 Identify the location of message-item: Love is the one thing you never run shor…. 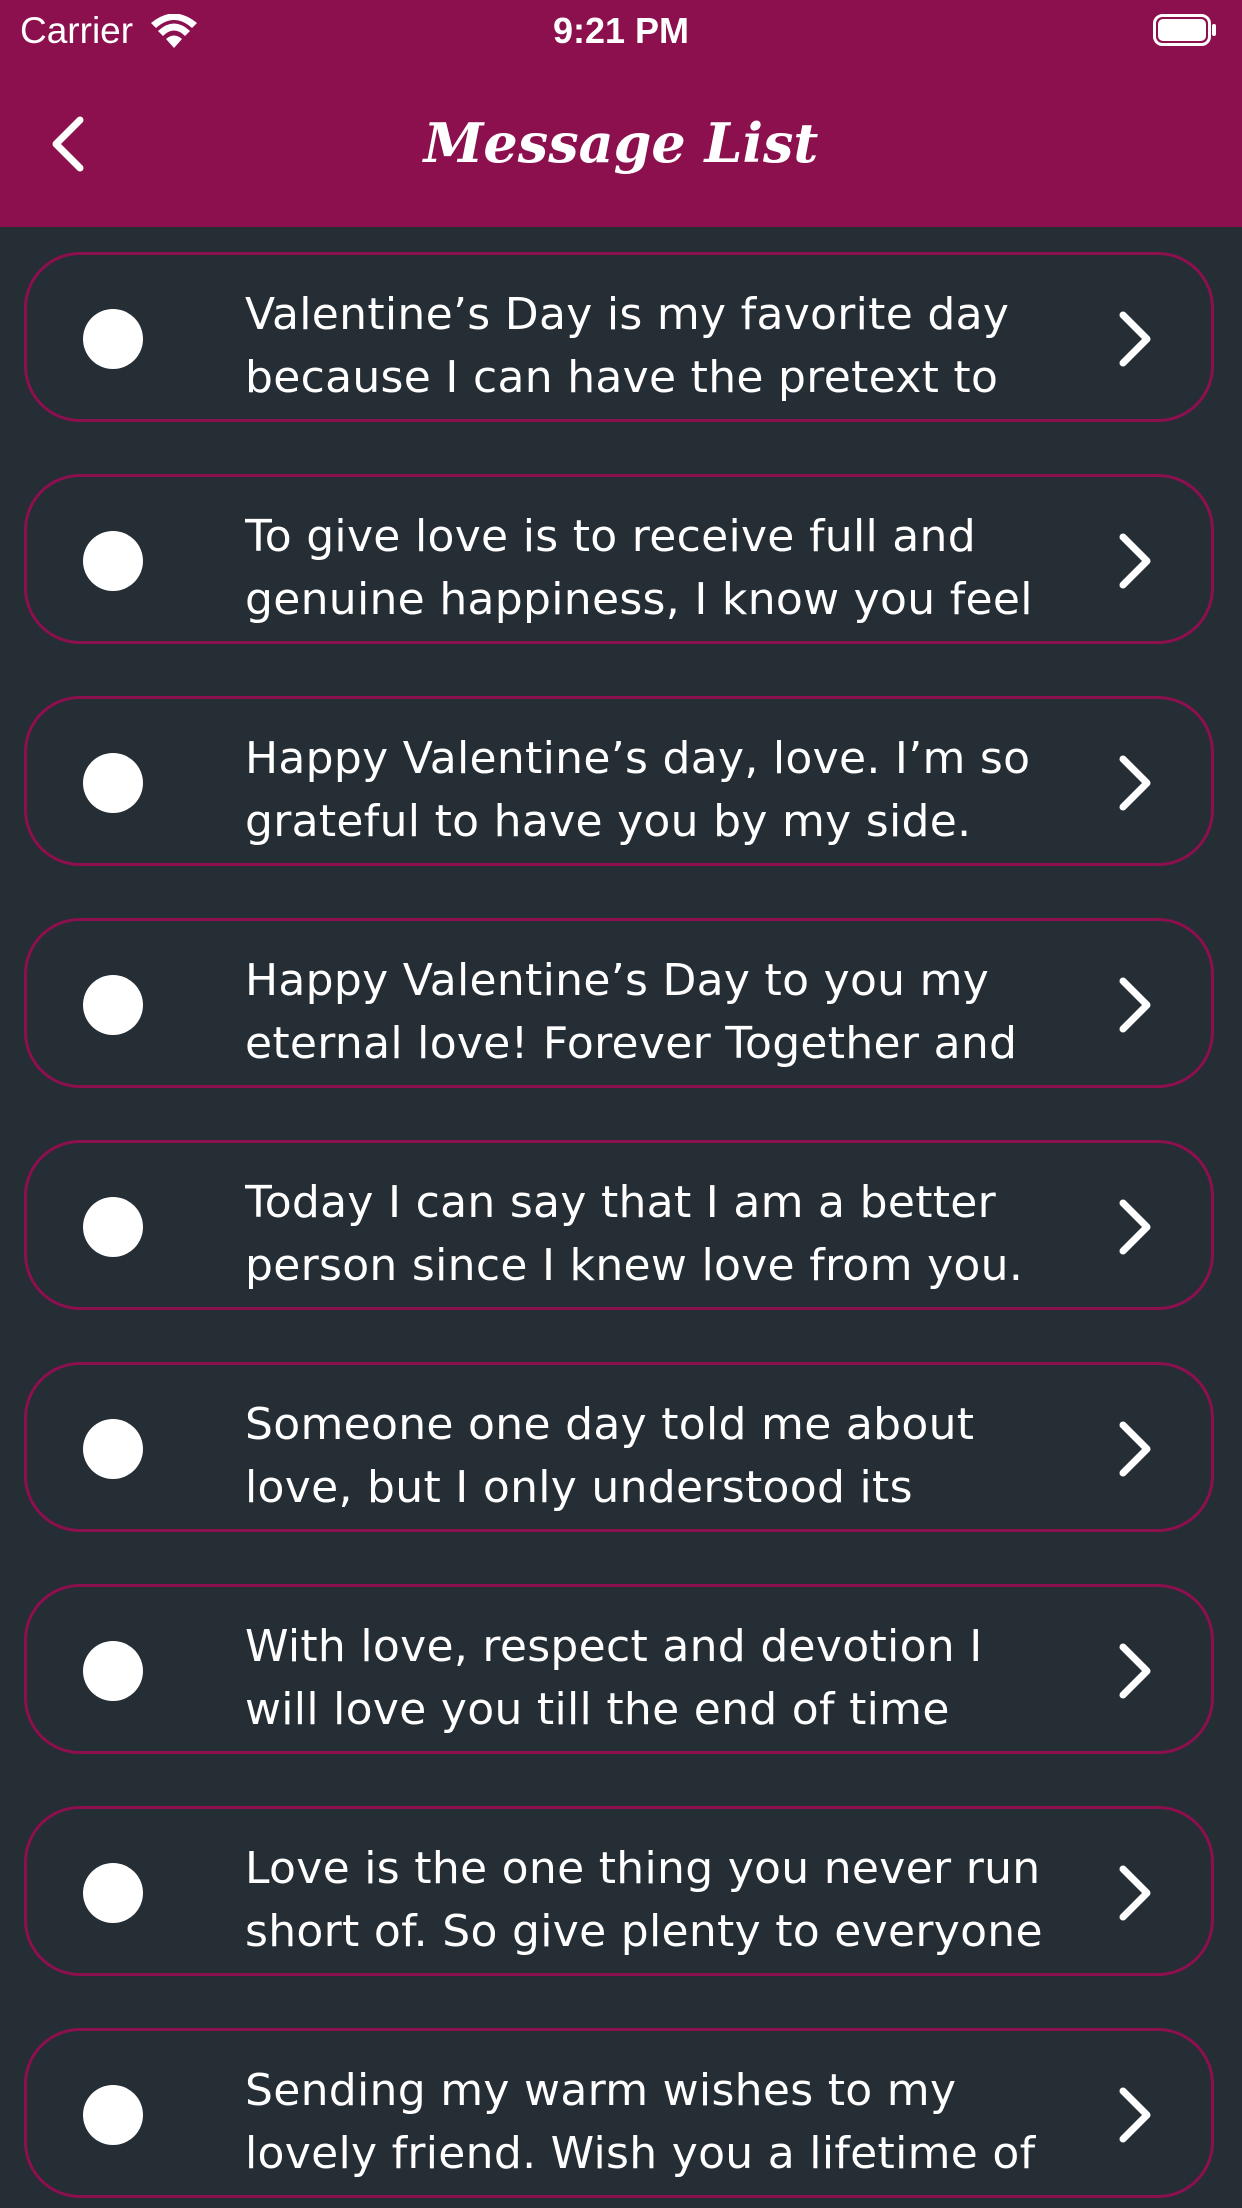
(619, 1891).